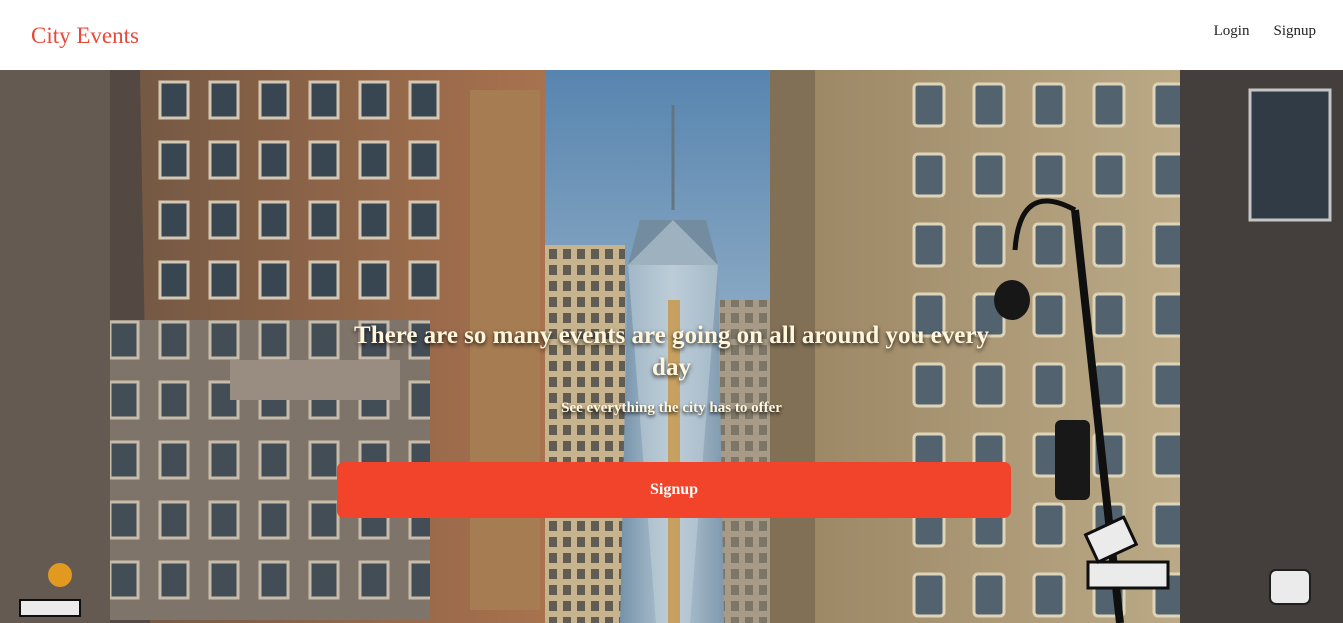  What do you see at coordinates (1294, 31) in the screenshot?
I see `signup-link: Signup` at bounding box center [1294, 31].